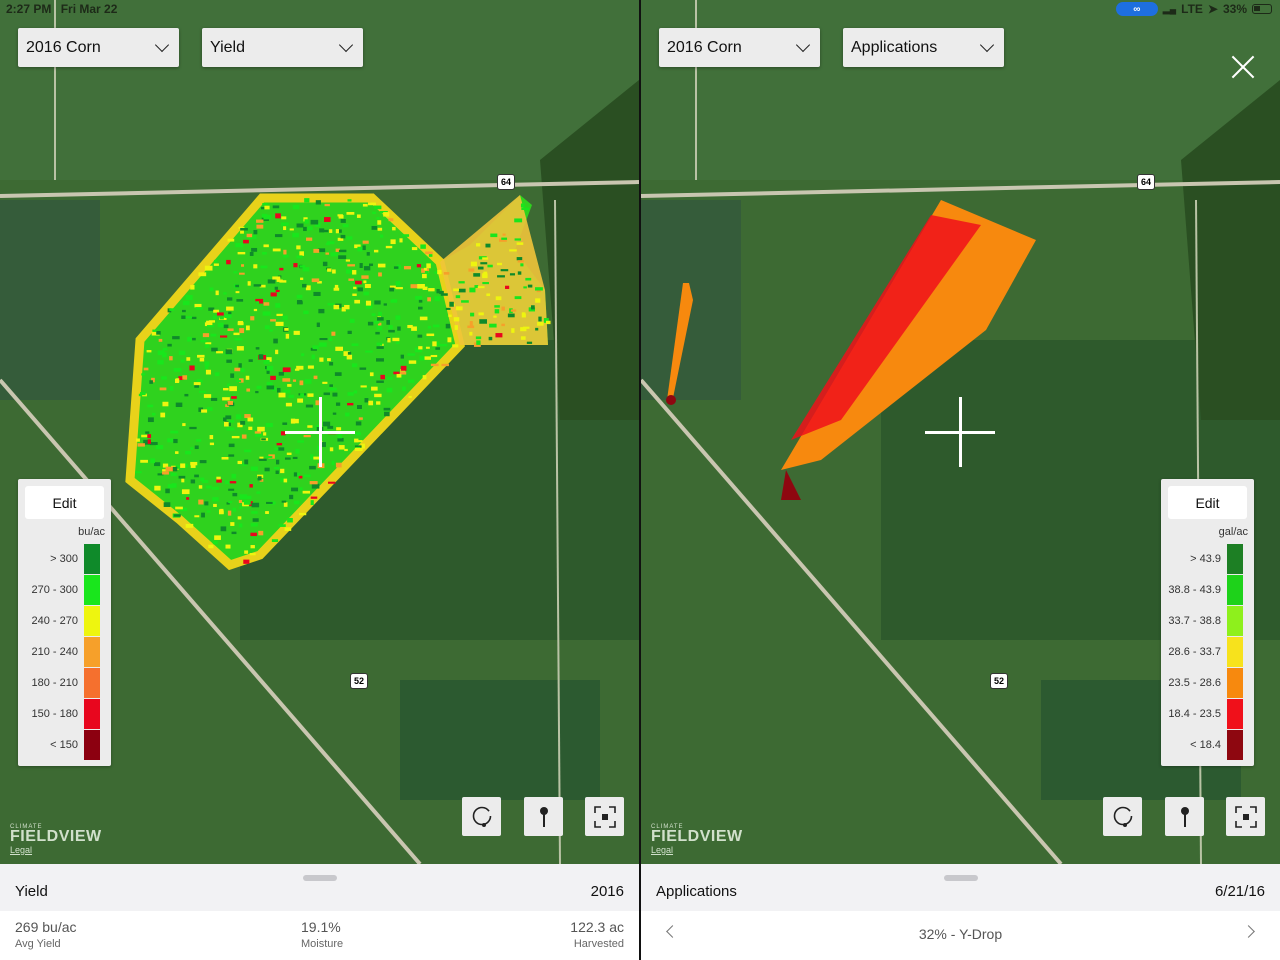 This screenshot has height=960, width=1280. I want to click on lasso-icon, so click(481, 816).